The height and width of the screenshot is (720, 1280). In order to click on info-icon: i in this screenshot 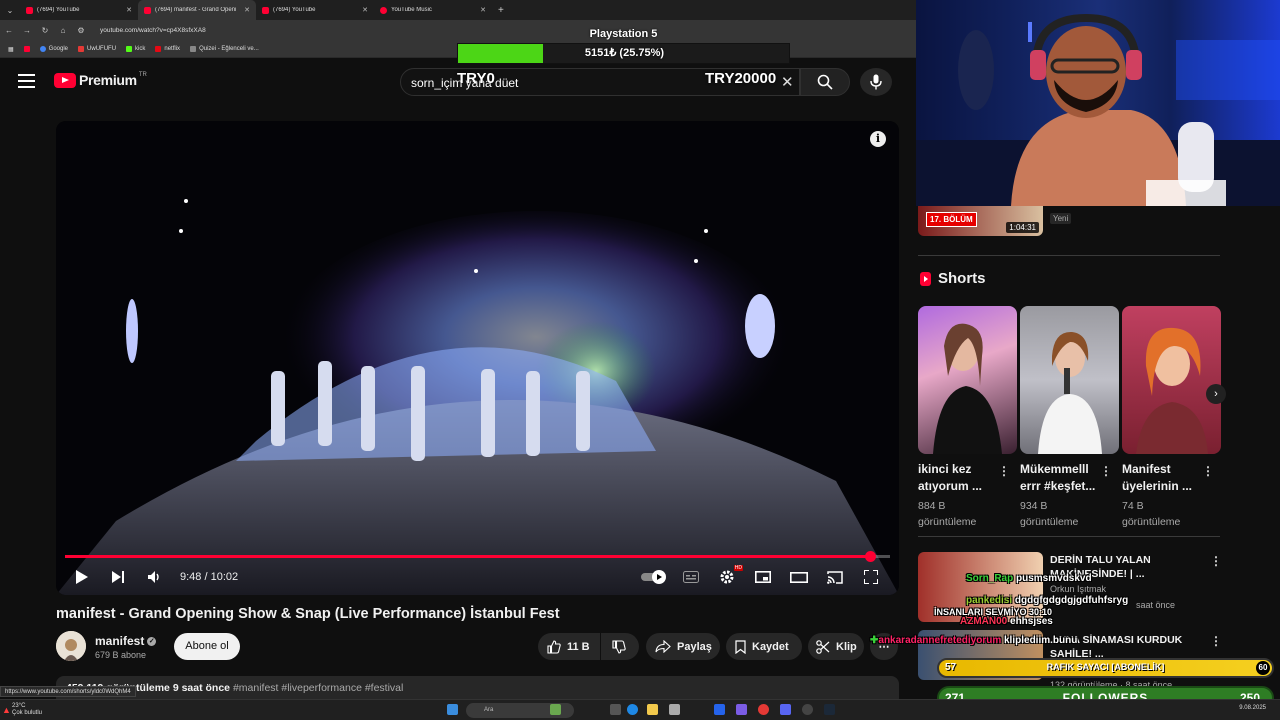, I will do `click(878, 139)`.